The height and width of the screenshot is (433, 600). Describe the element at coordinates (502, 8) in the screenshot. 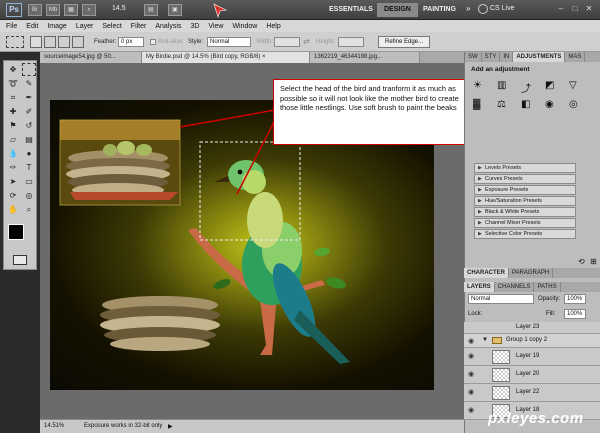

I see `cs-live-button: CS Live` at that location.